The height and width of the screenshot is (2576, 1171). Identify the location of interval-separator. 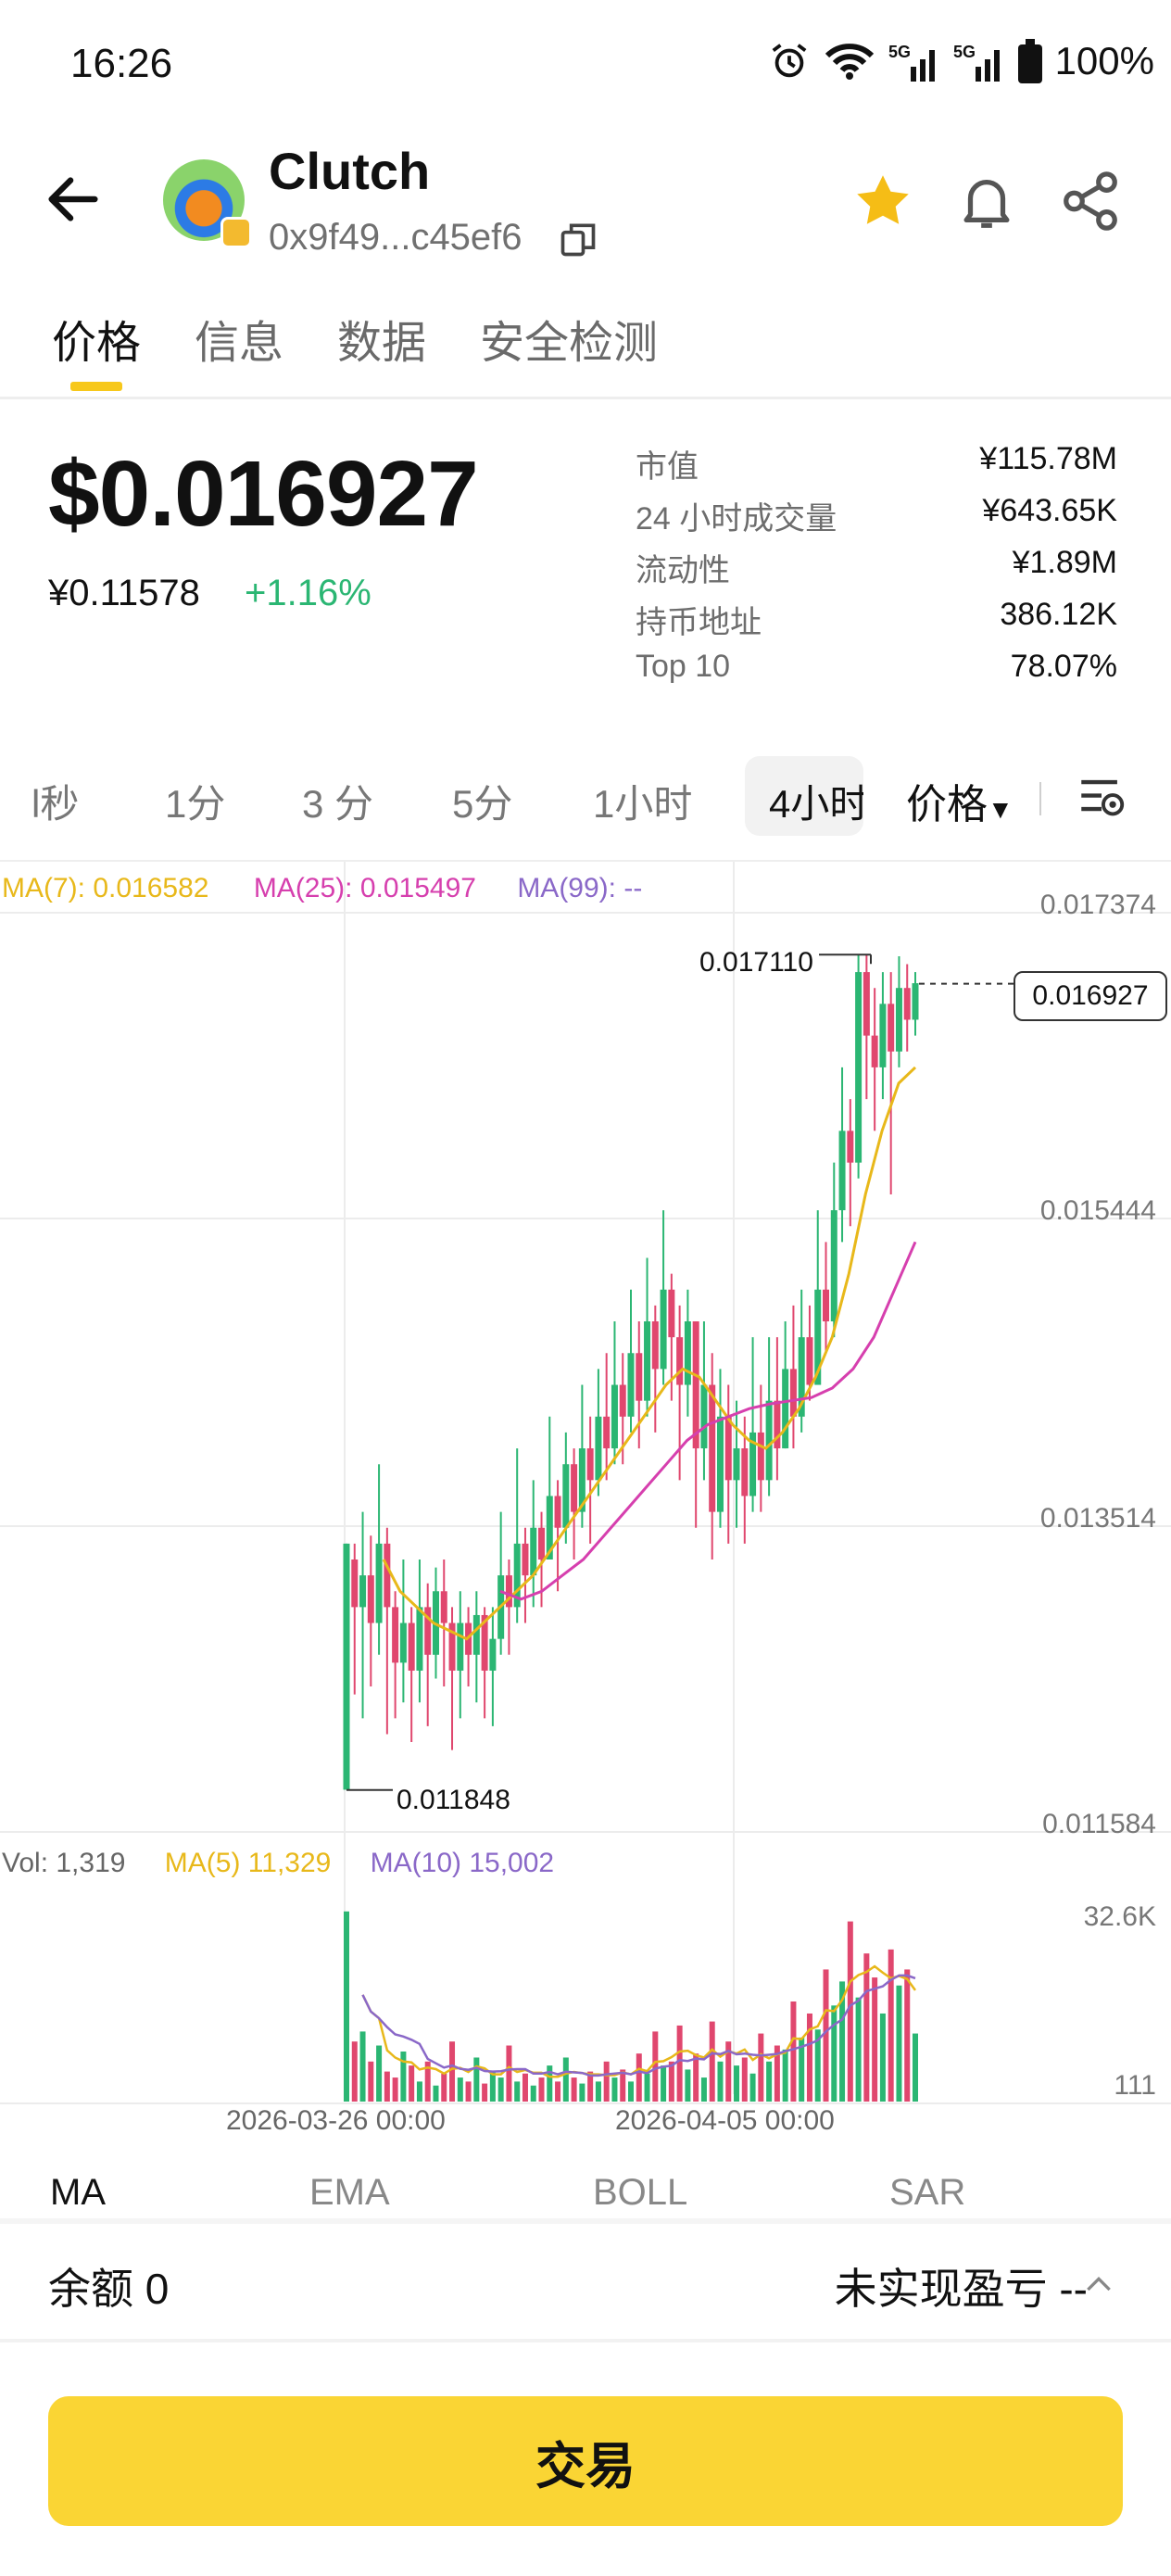
(1040, 798).